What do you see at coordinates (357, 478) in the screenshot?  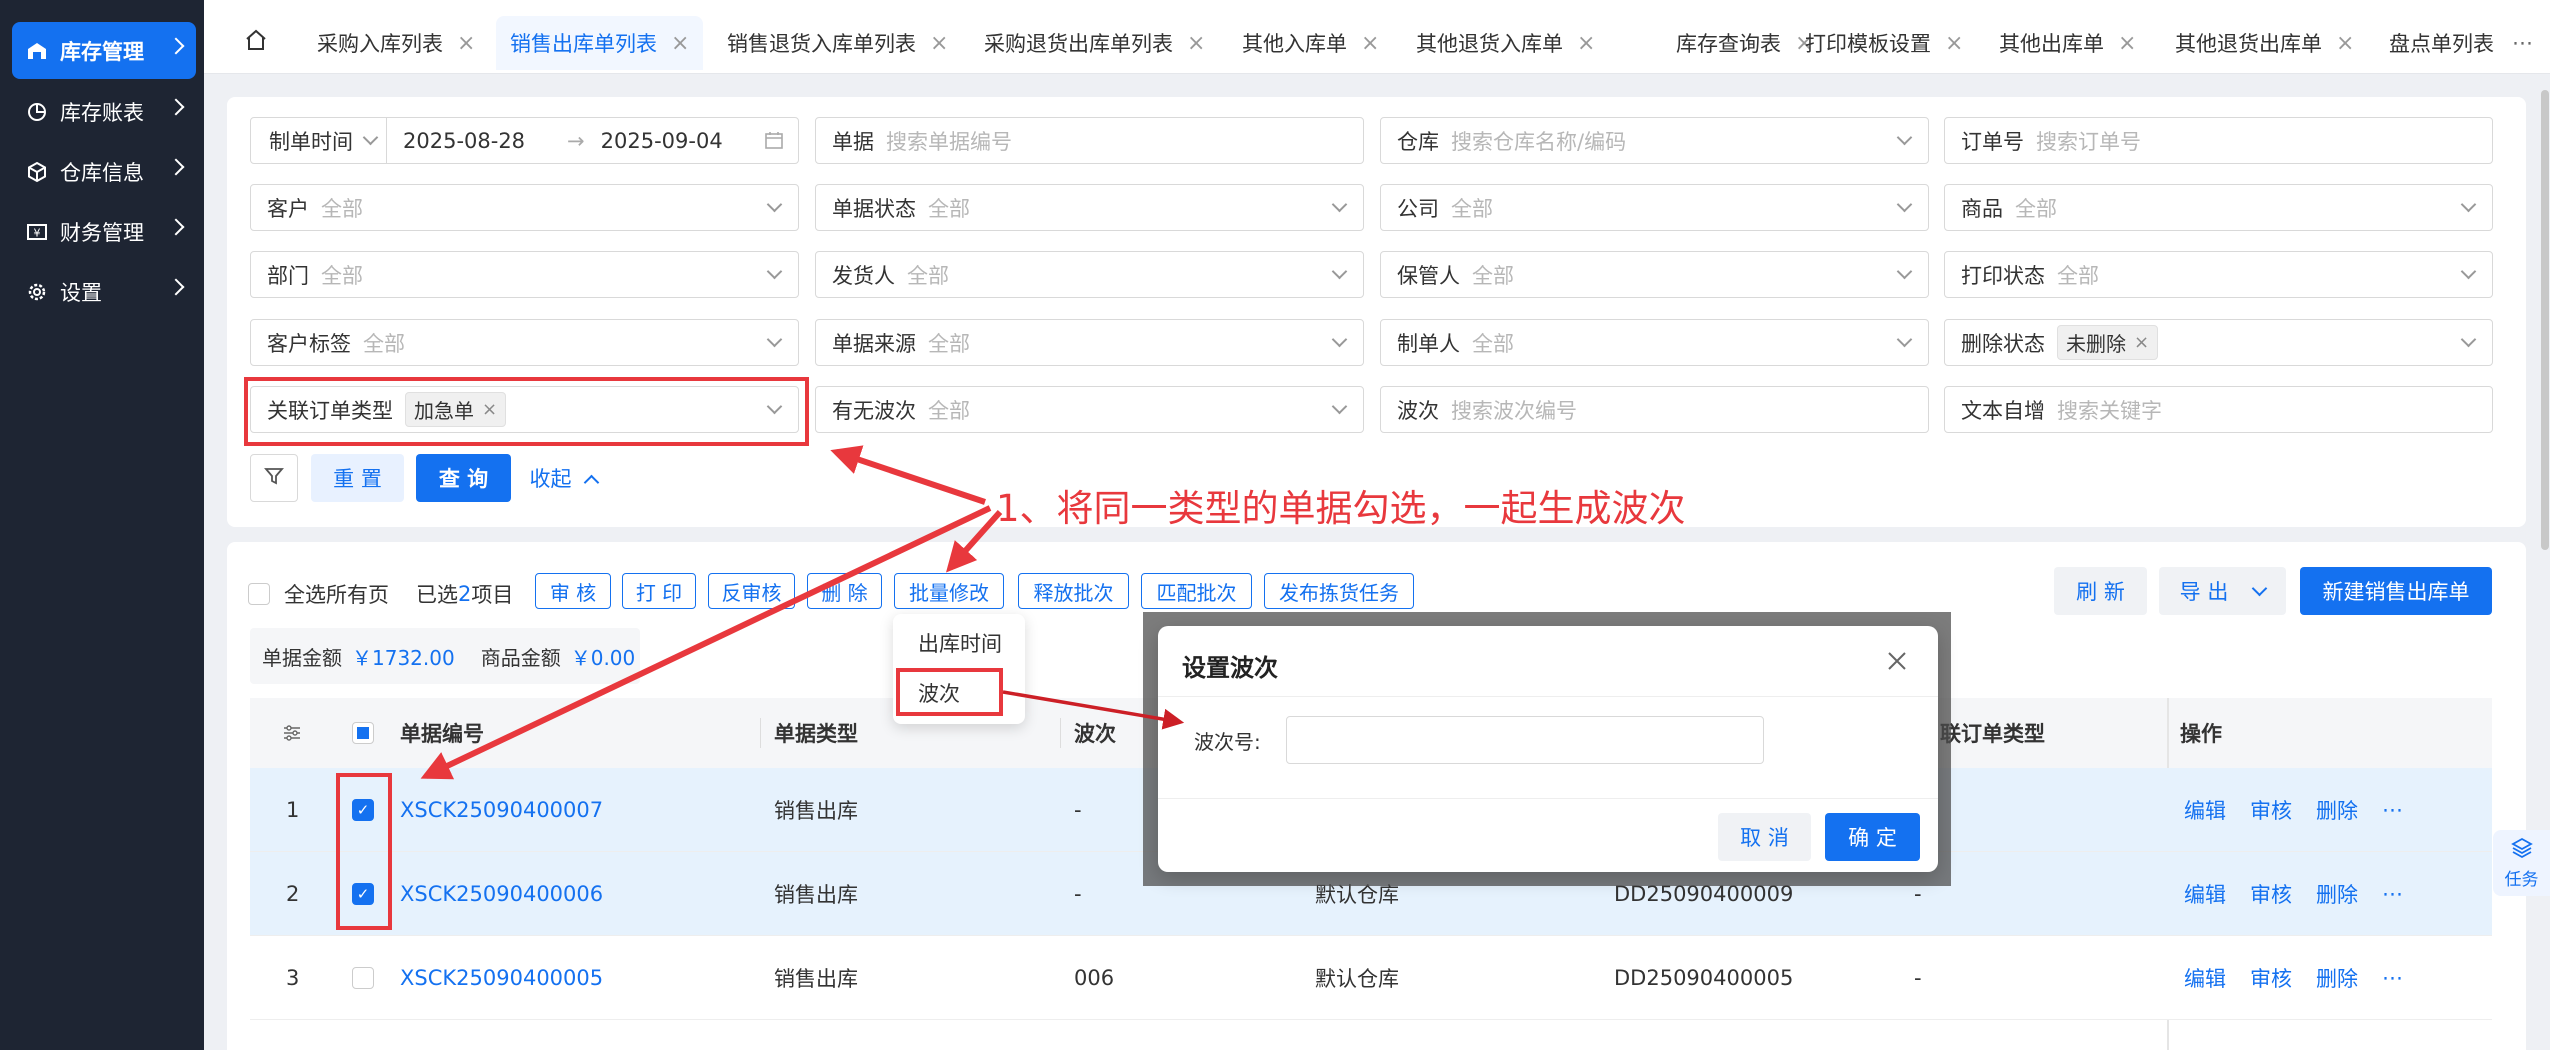 I see `reset-button: 重 置` at bounding box center [357, 478].